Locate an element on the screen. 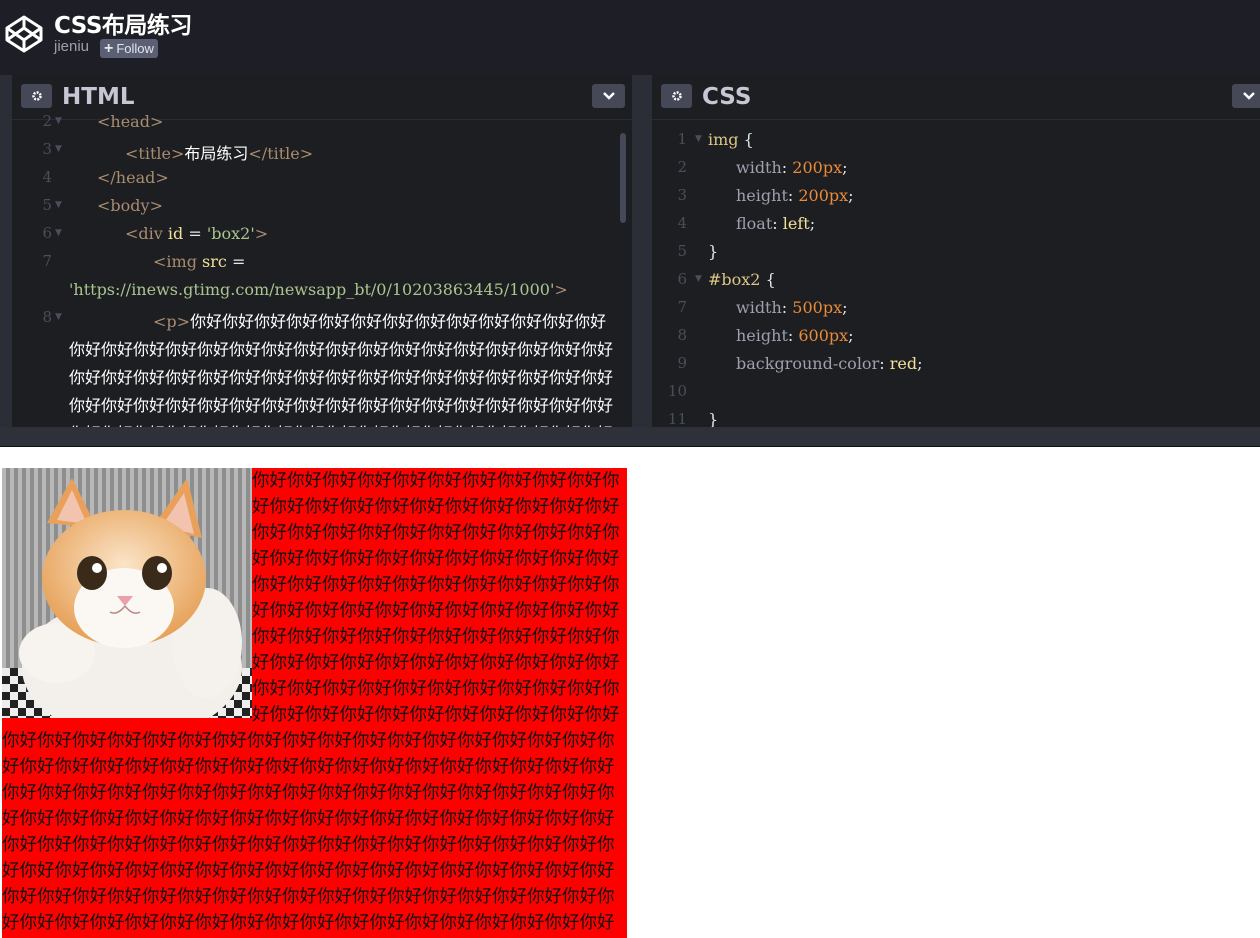 Image resolution: width=1260 pixels, height=938 pixels. code-line: height: 200px; is located at coordinates (795, 195).